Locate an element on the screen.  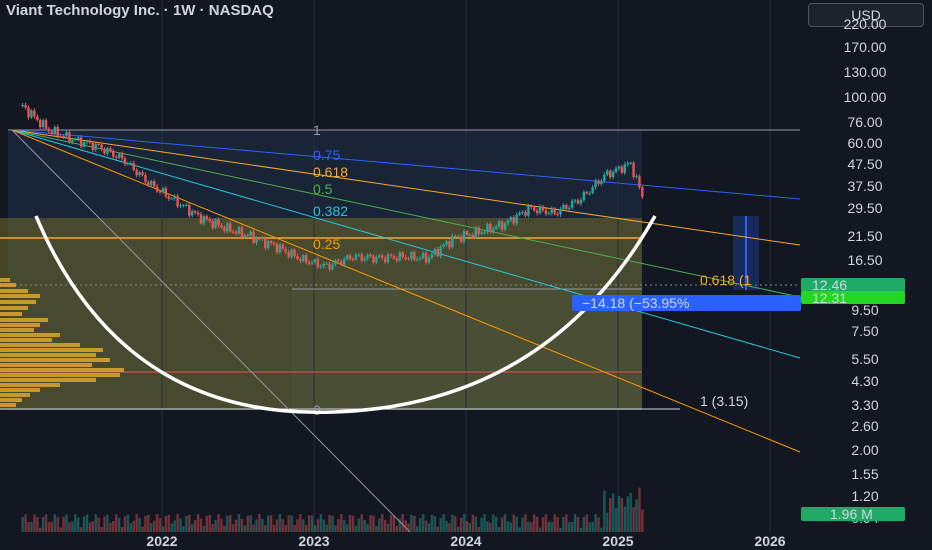
y-tick-label: 29.50 is located at coordinates (864, 208).